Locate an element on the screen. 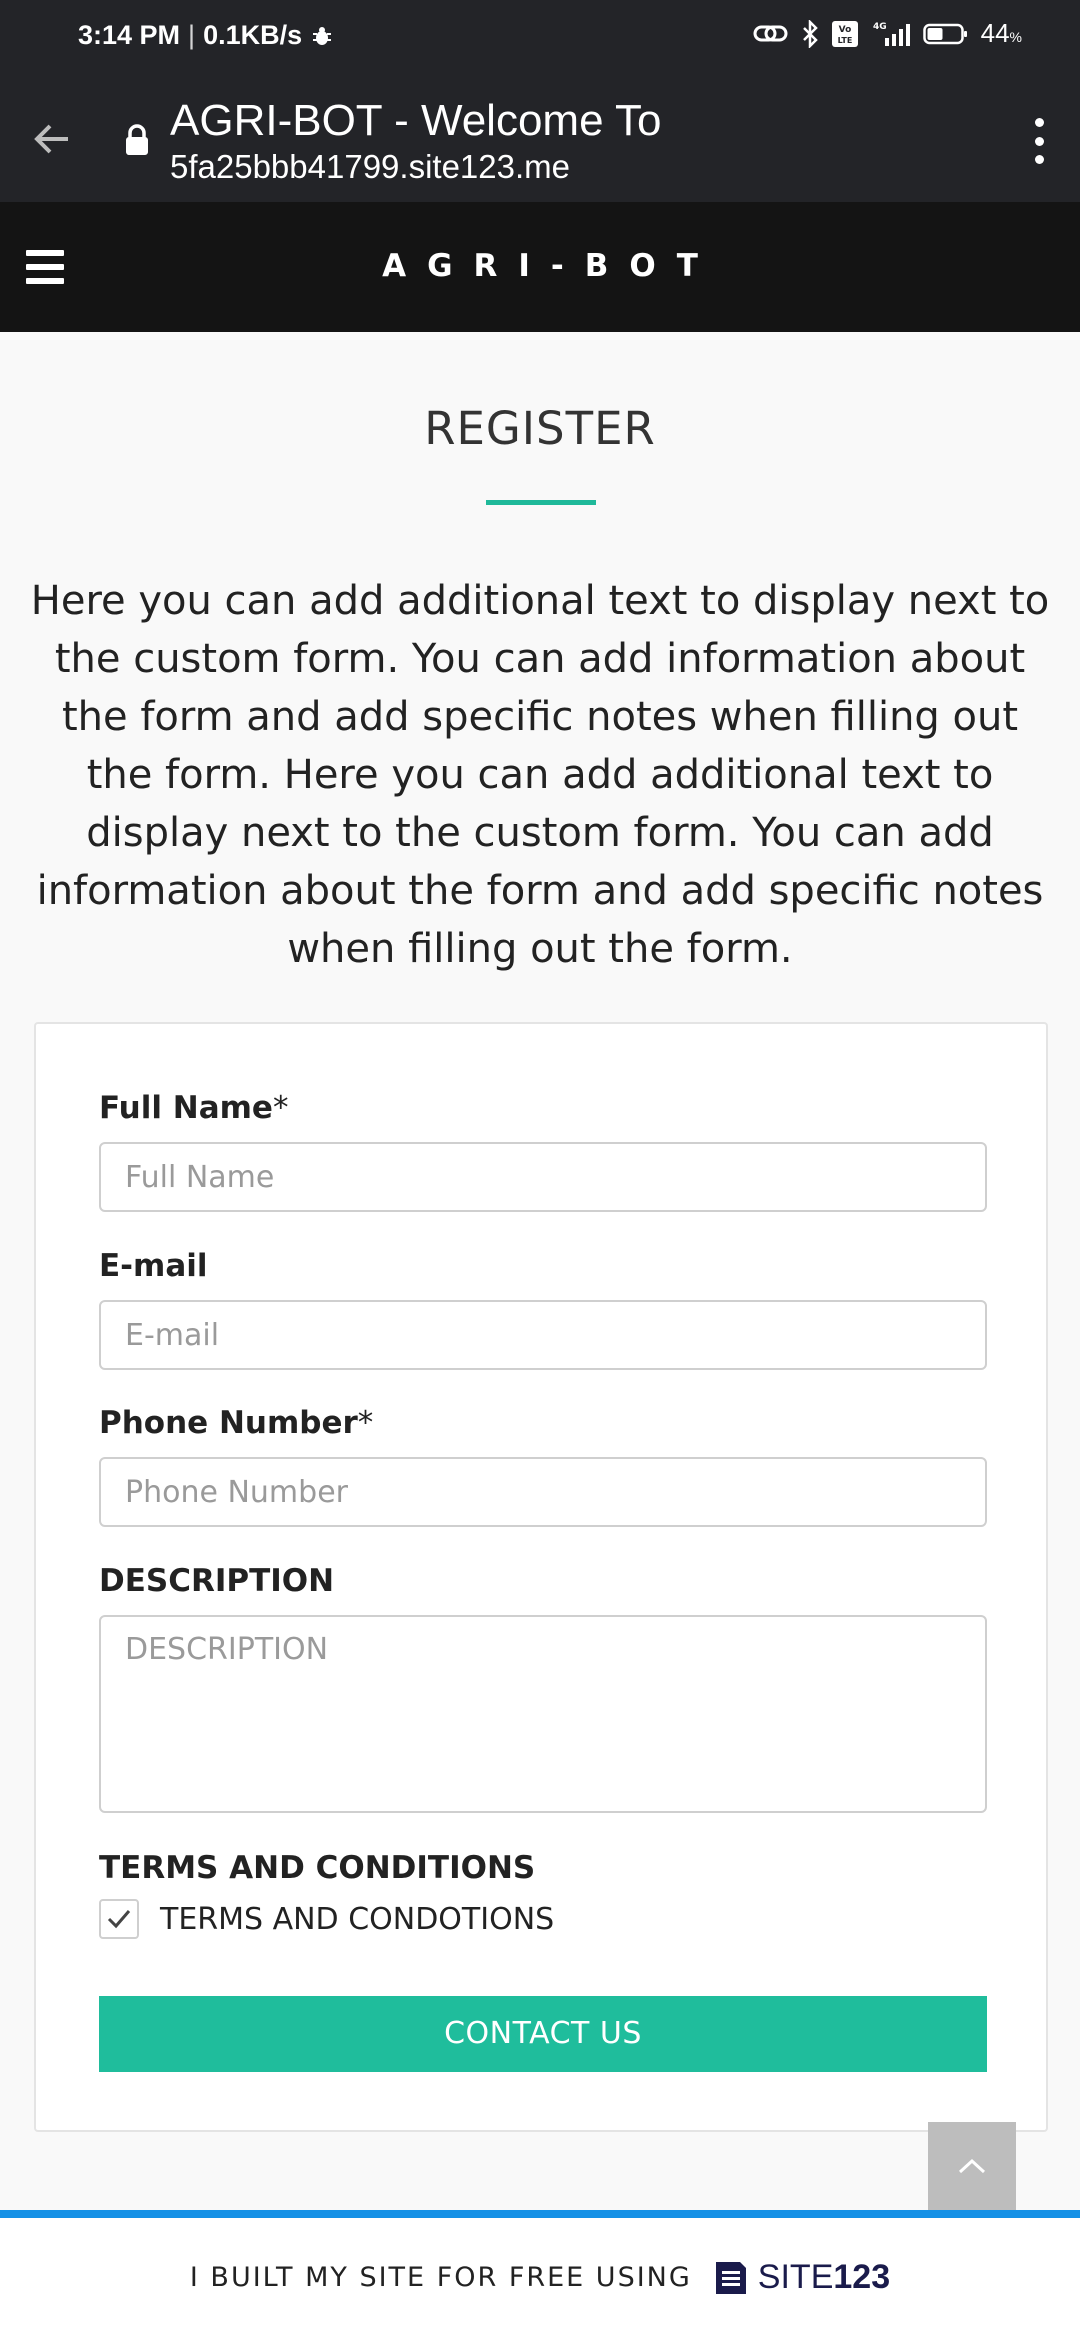 This screenshot has height=2340, width=1080. footer-banner: I BUILT MY SITE FOR FREE USING SITE123 is located at coordinates (540, 2275).